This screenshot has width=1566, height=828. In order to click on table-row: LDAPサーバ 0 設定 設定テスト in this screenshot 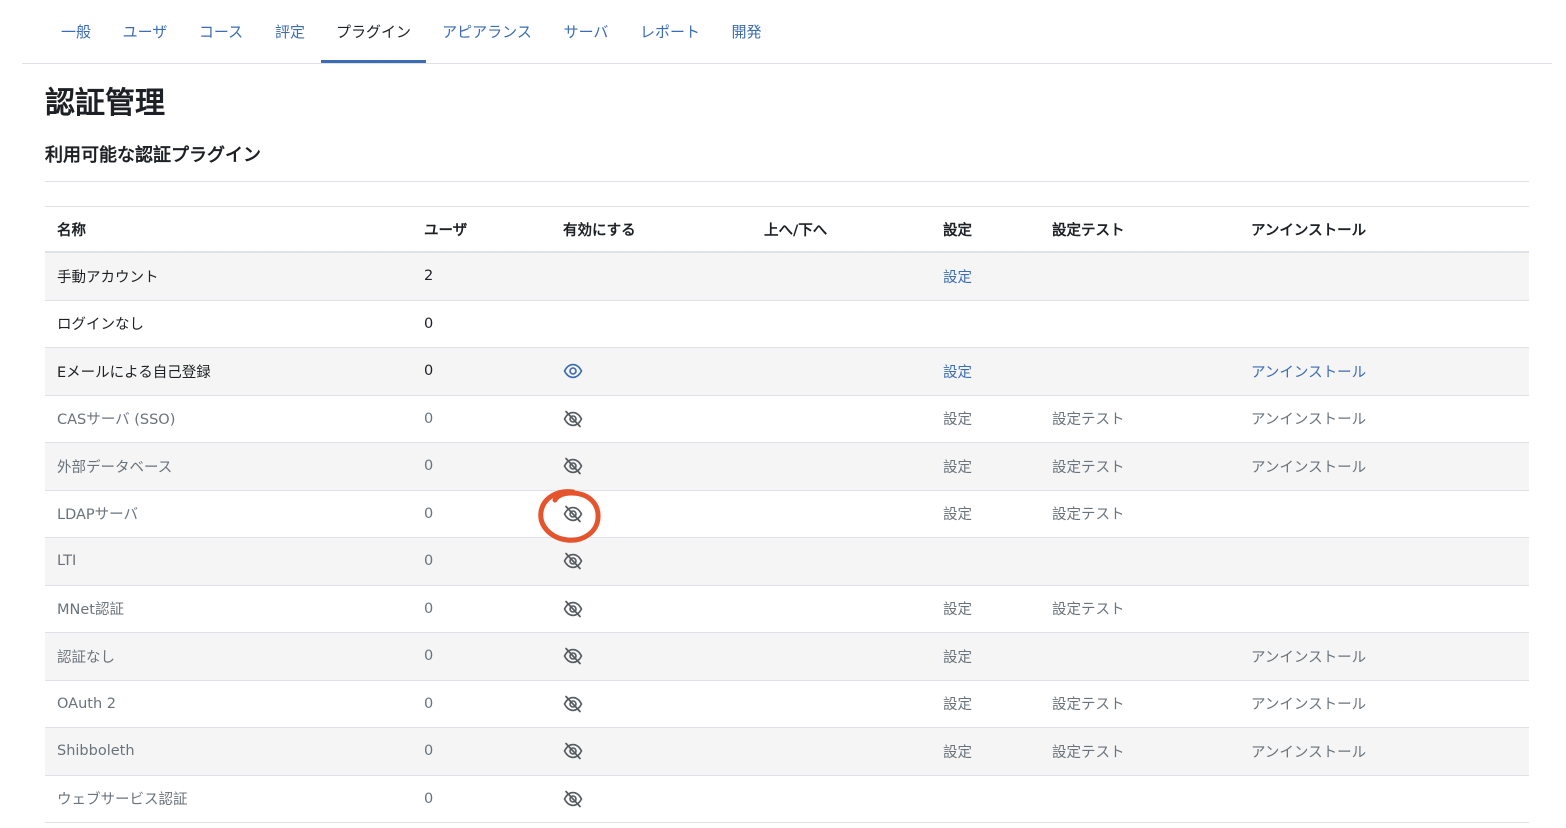, I will do `click(787, 514)`.